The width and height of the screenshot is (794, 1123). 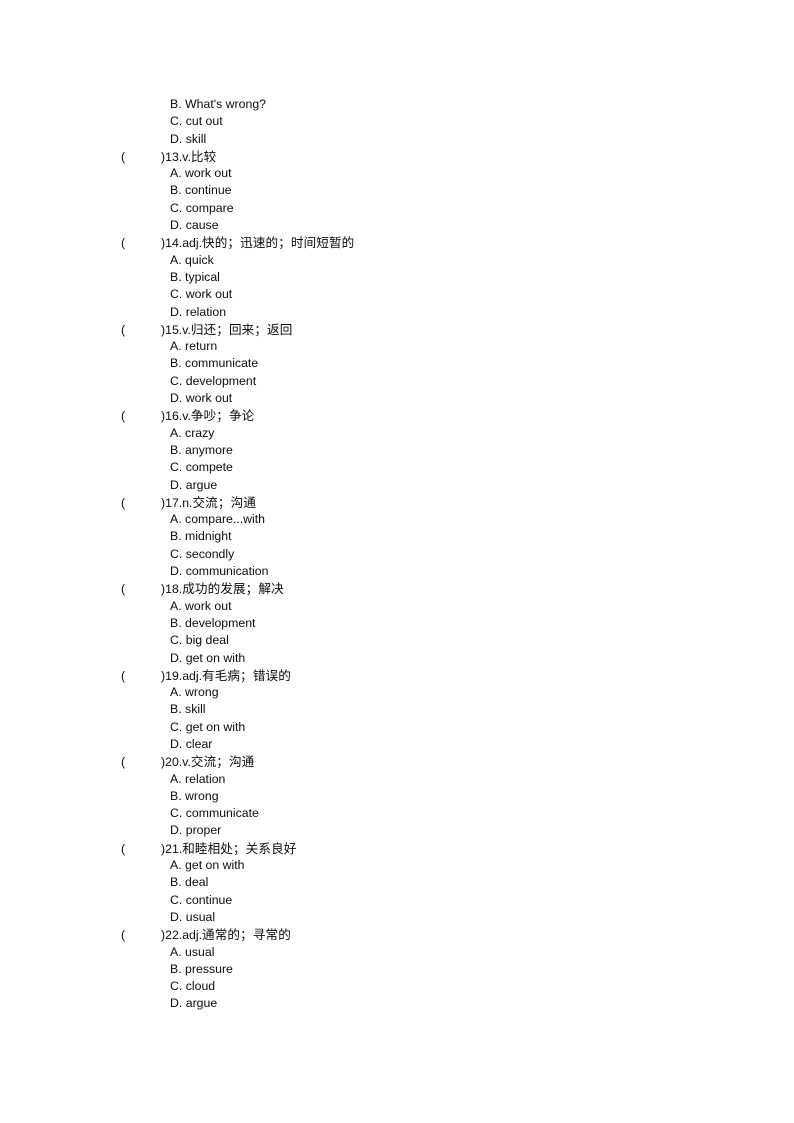 What do you see at coordinates (397, 934) in the screenshot?
I see `question-stem: ()22.adj.通常的；寻常的` at bounding box center [397, 934].